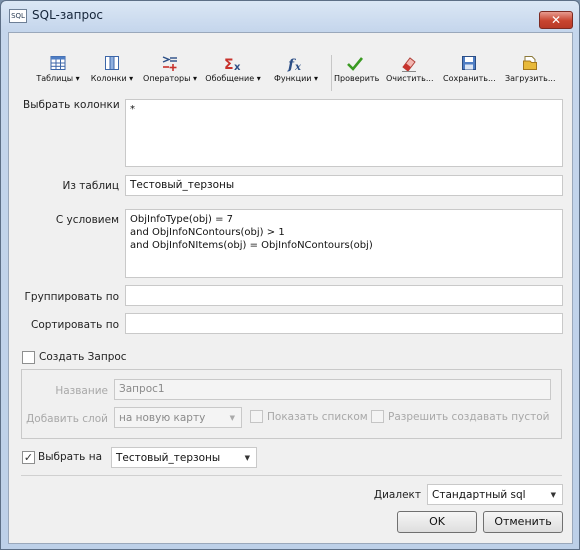 This screenshot has width=580, height=550. Describe the element at coordinates (437, 522) in the screenshot. I see `ok-button: OK` at that location.